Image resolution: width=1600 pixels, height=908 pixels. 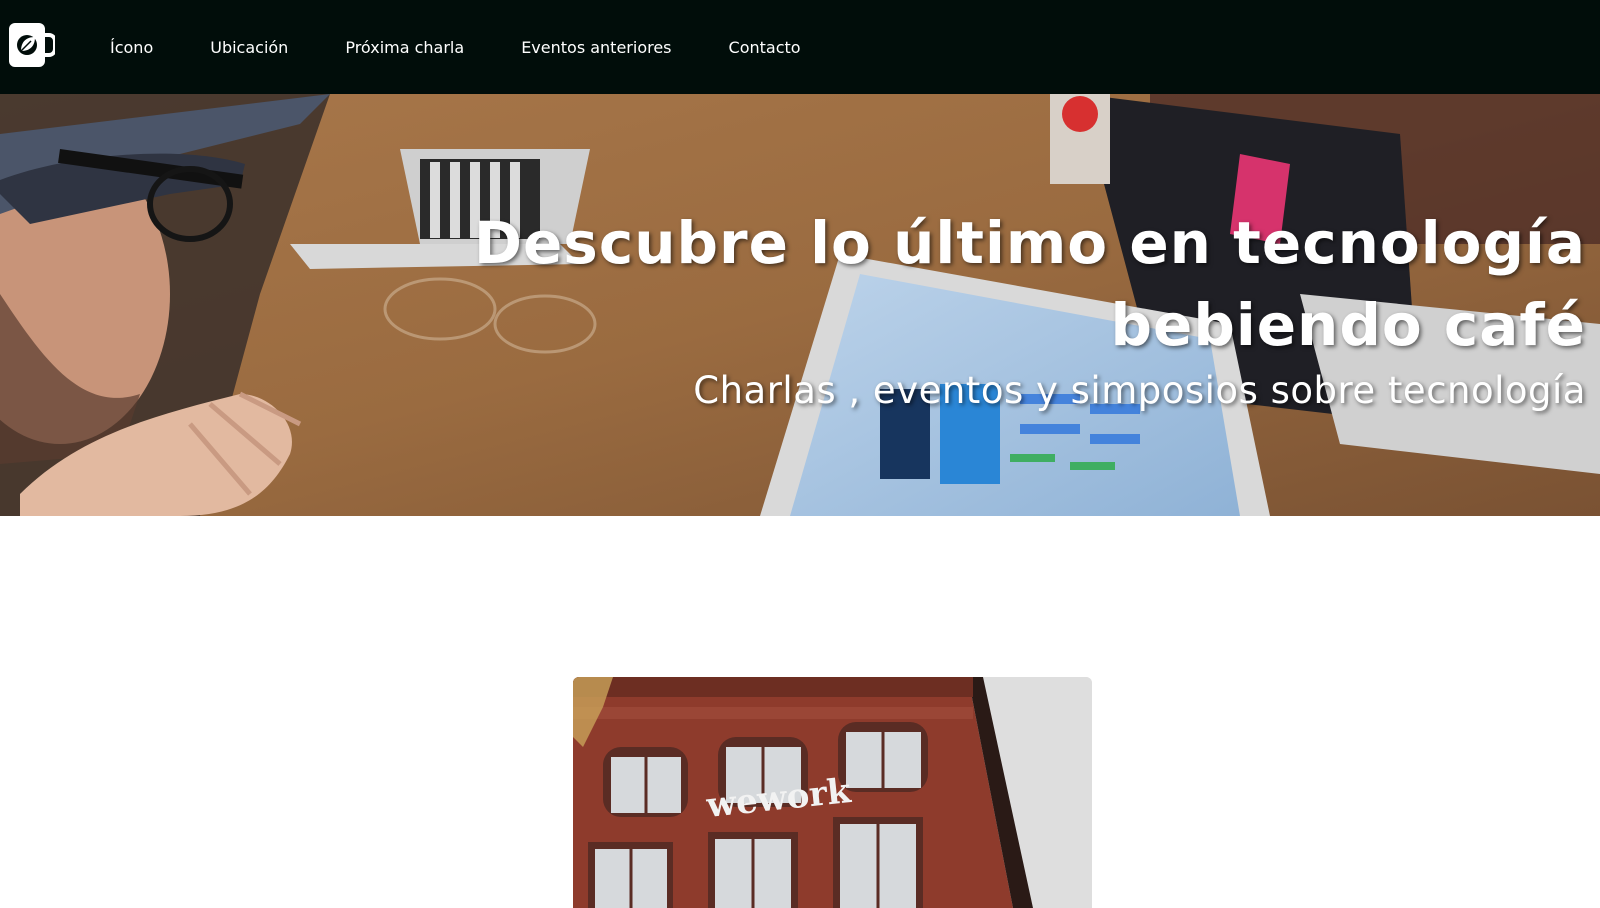 I want to click on hero-title-line-2: bebiendo café, so click(x=1348, y=325).